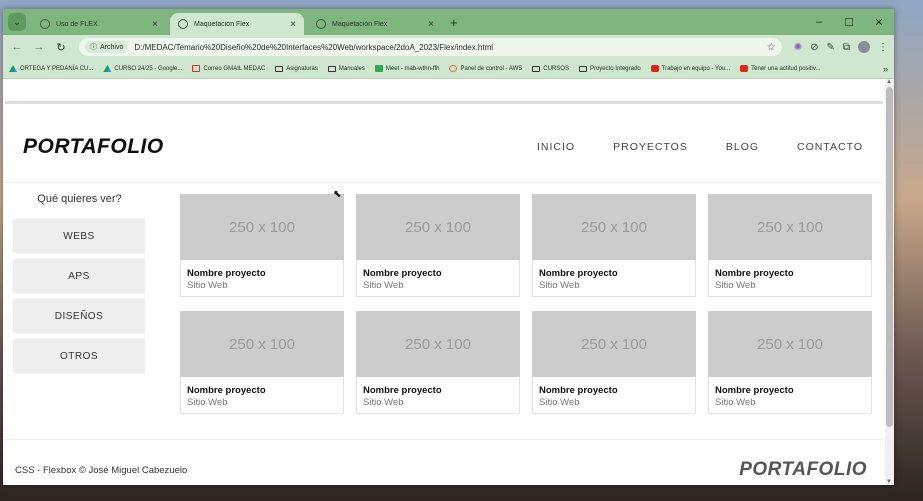 The width and height of the screenshot is (923, 501). I want to click on close-window-button: ✕, so click(879, 22).